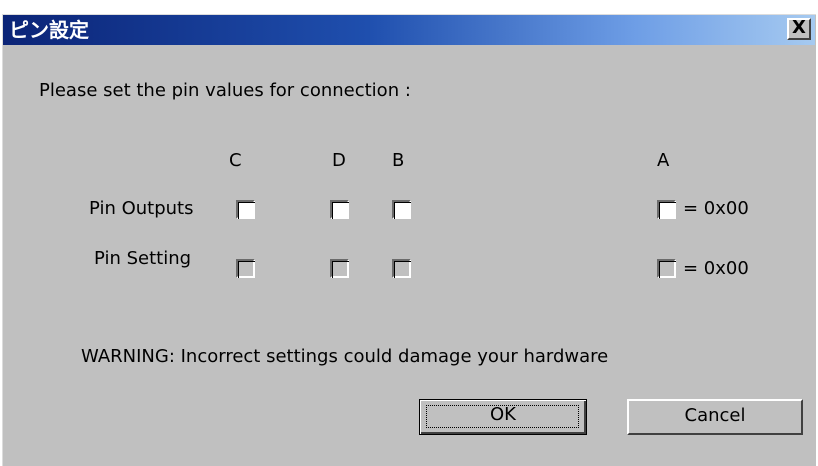 Image resolution: width=818 pixels, height=466 pixels. I want to click on column-header-b: B, so click(398, 160).